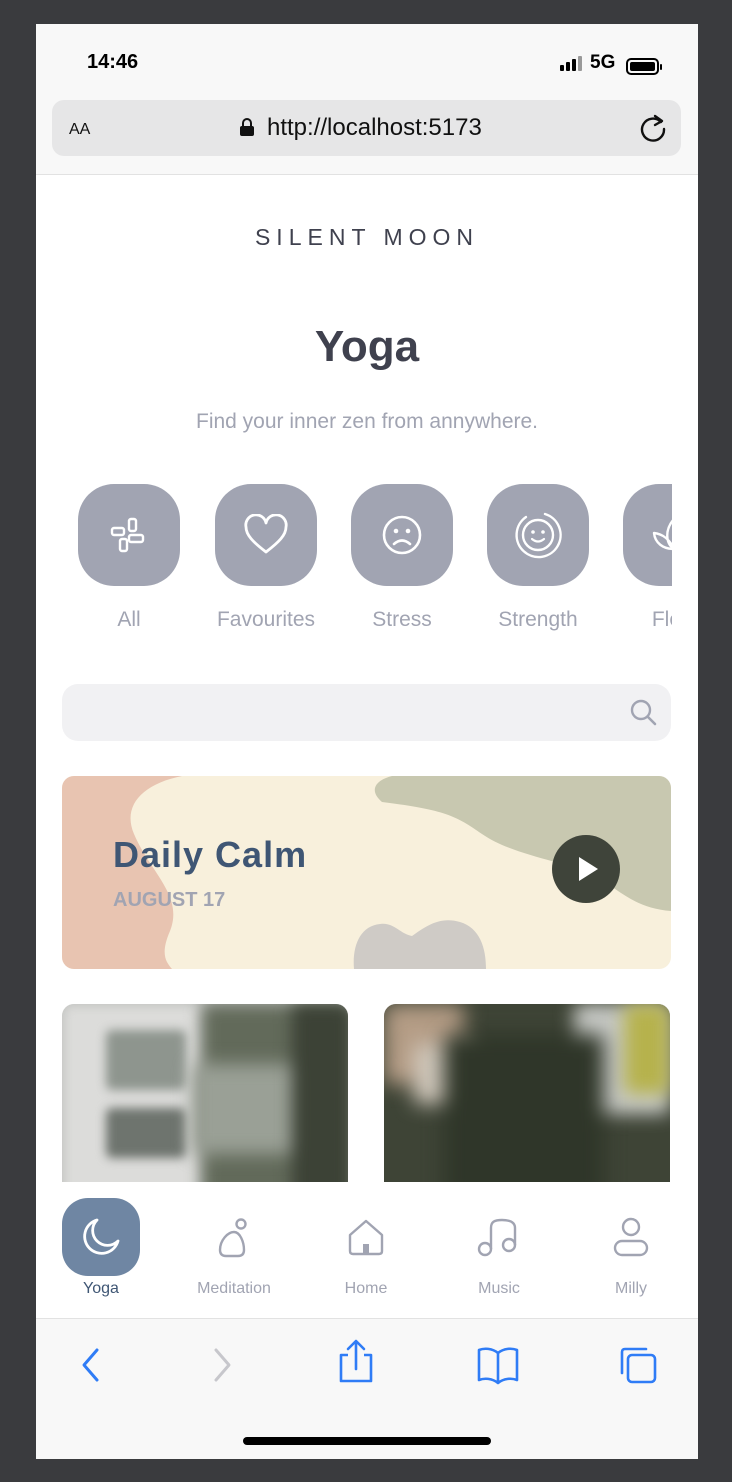  What do you see at coordinates (366, 712) in the screenshot?
I see `search-input` at bounding box center [366, 712].